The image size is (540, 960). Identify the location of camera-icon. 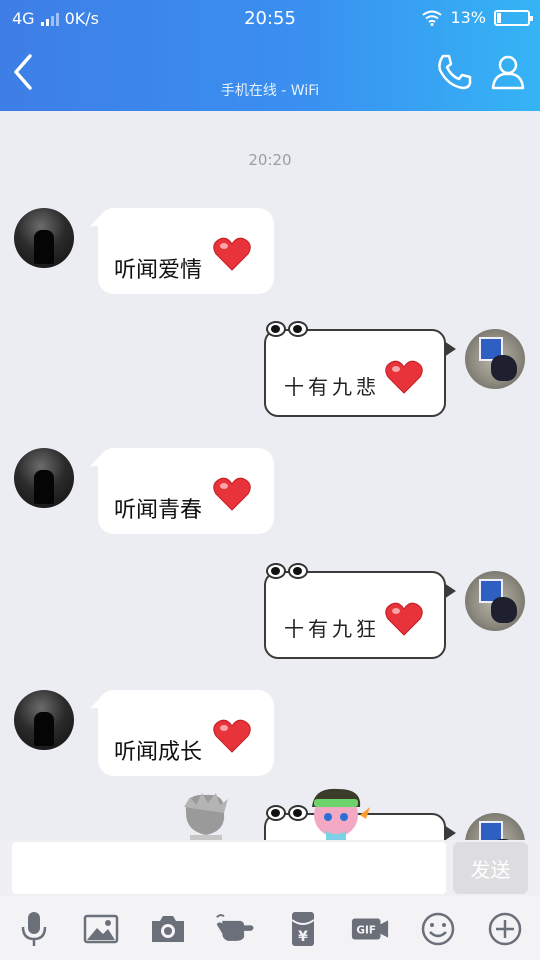
(168, 929).